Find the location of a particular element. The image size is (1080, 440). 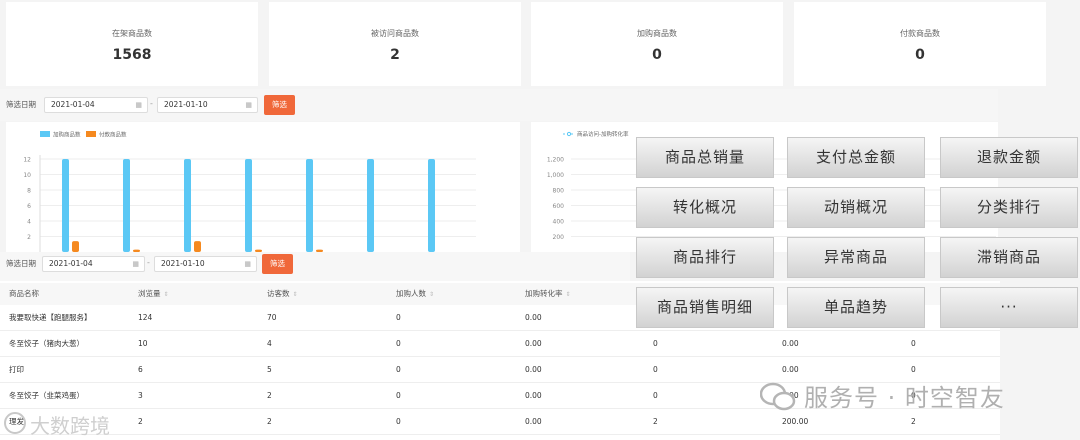

column-header-cart-rate: 加购转化率 ⇕ is located at coordinates (548, 294).